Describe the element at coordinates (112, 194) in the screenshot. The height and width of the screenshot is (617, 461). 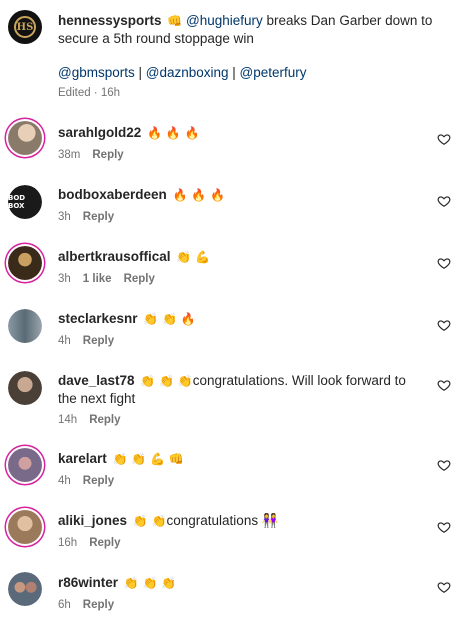
I see `comment-username: bodboxaberdeen` at that location.